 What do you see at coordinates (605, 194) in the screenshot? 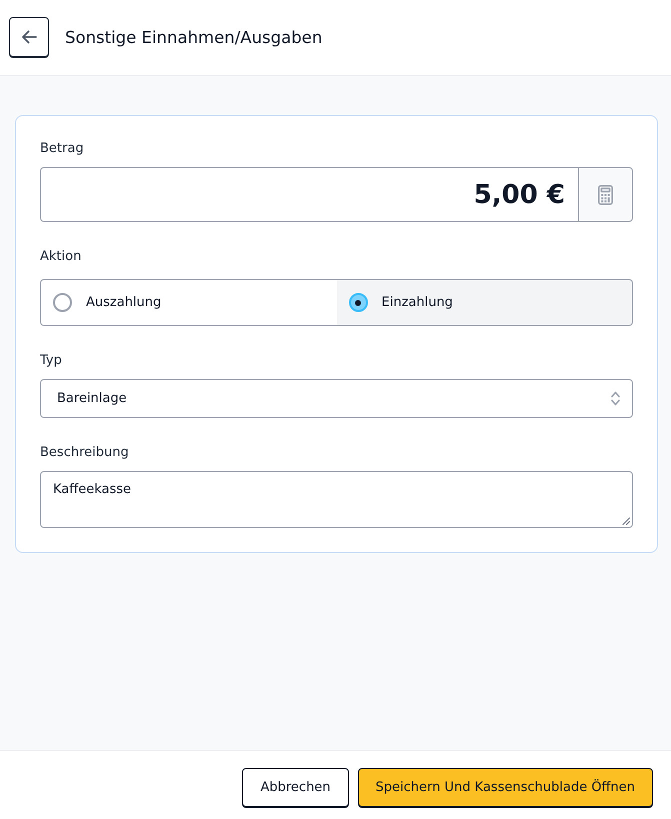
I see `calculator-icon` at bounding box center [605, 194].